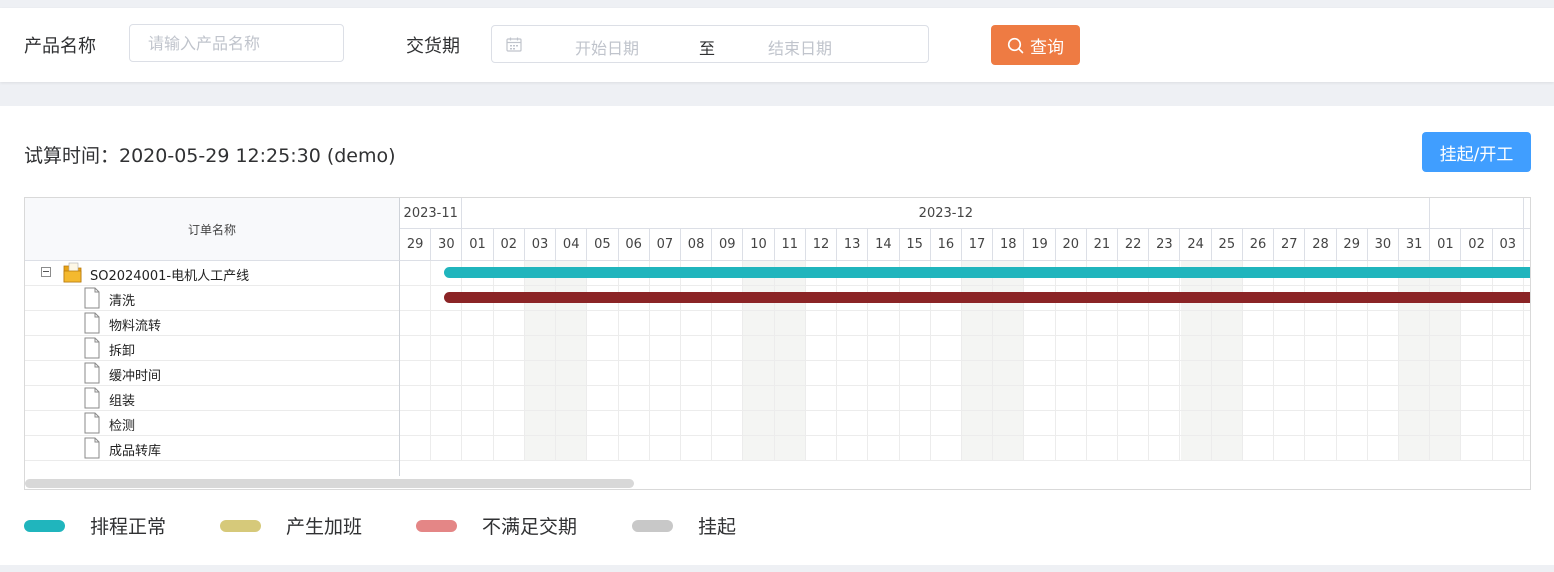 The width and height of the screenshot is (1554, 572). I want to click on month-scale: 2023-11 2023-12, so click(965, 213).